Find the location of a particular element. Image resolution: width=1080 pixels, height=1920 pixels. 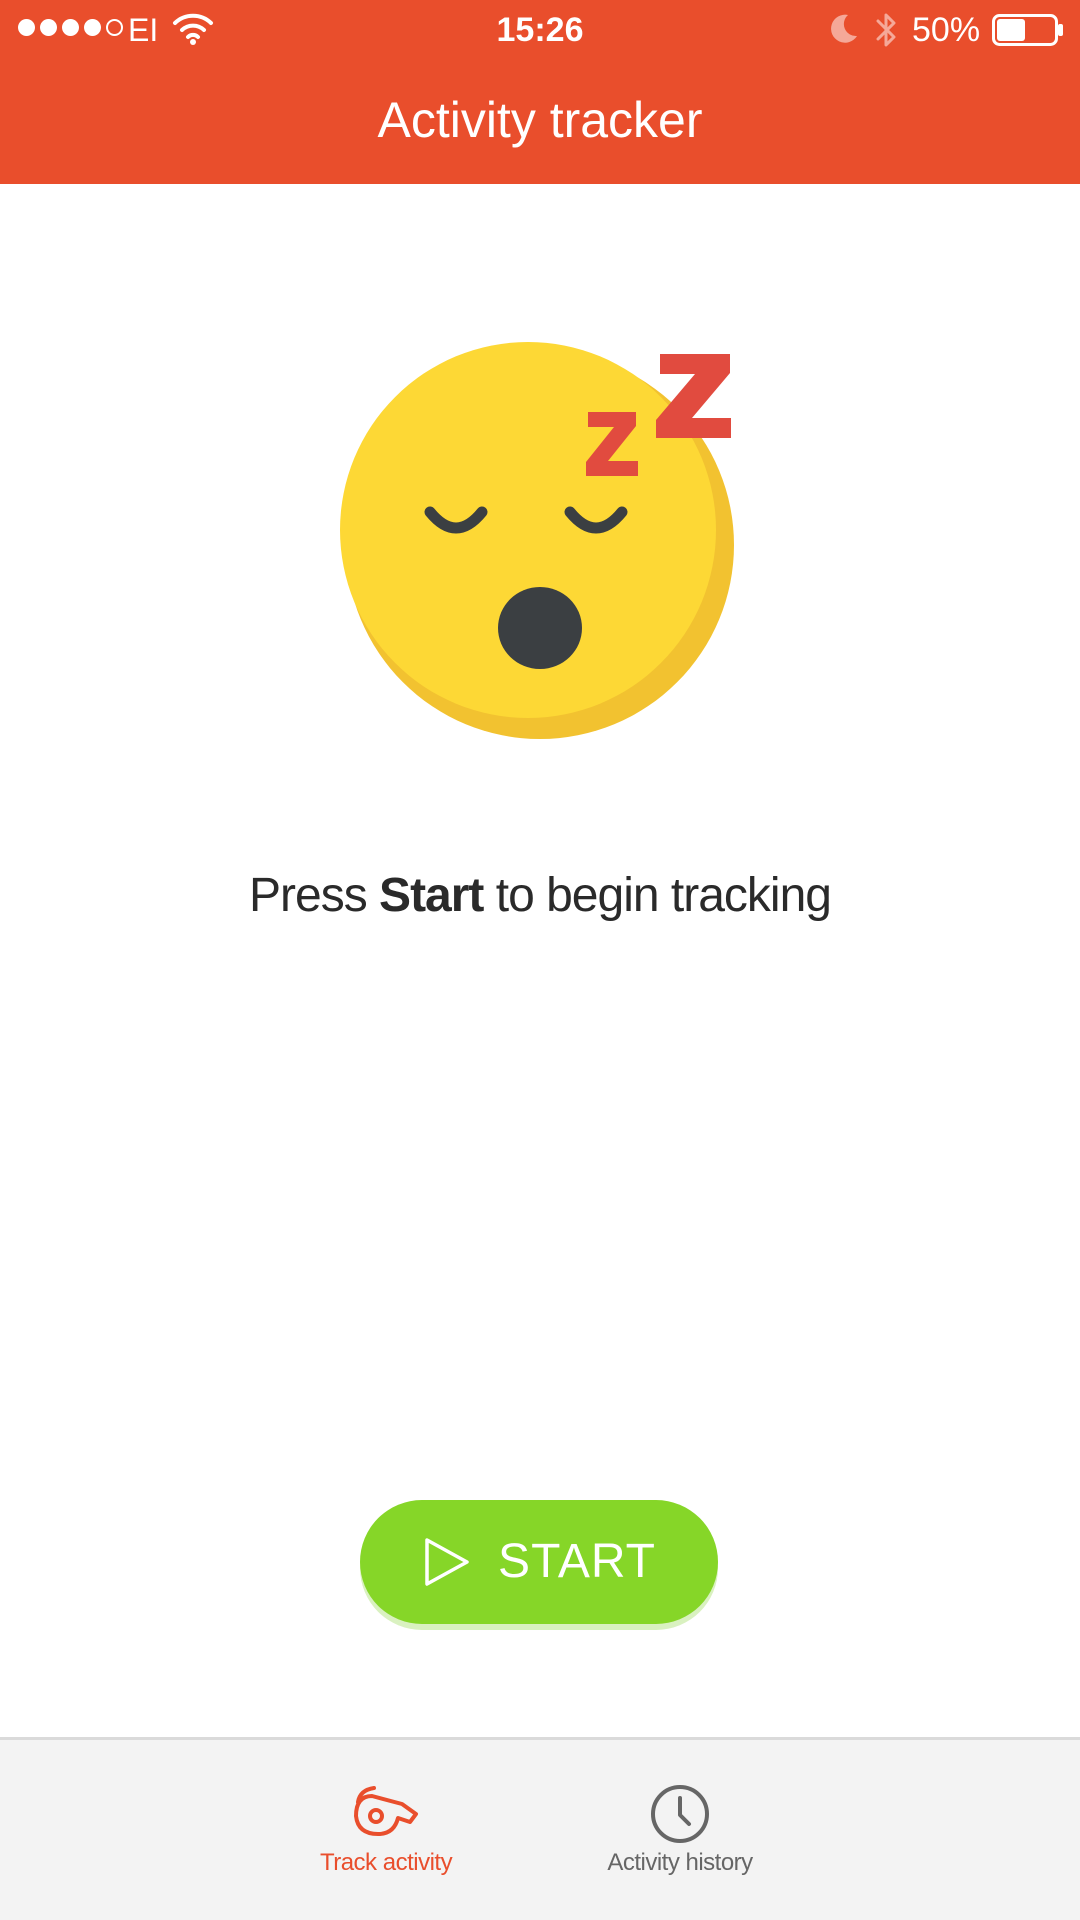

tab-activity-history-label: Activity history is located at coordinates (680, 1862).